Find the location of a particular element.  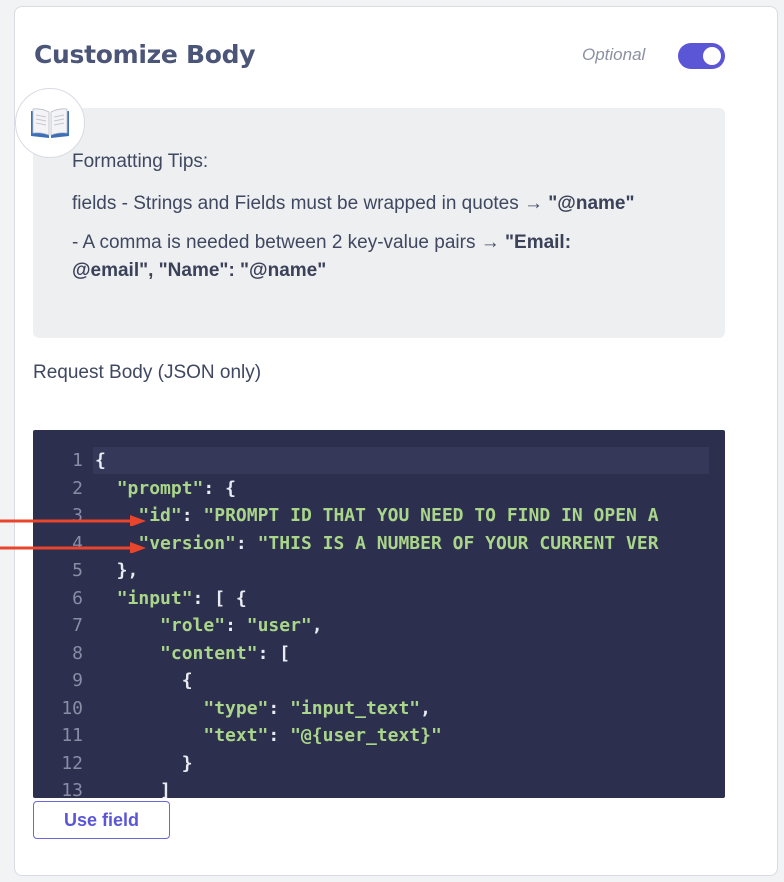

code-line: 10 "type": "input_text", is located at coordinates (379, 709).